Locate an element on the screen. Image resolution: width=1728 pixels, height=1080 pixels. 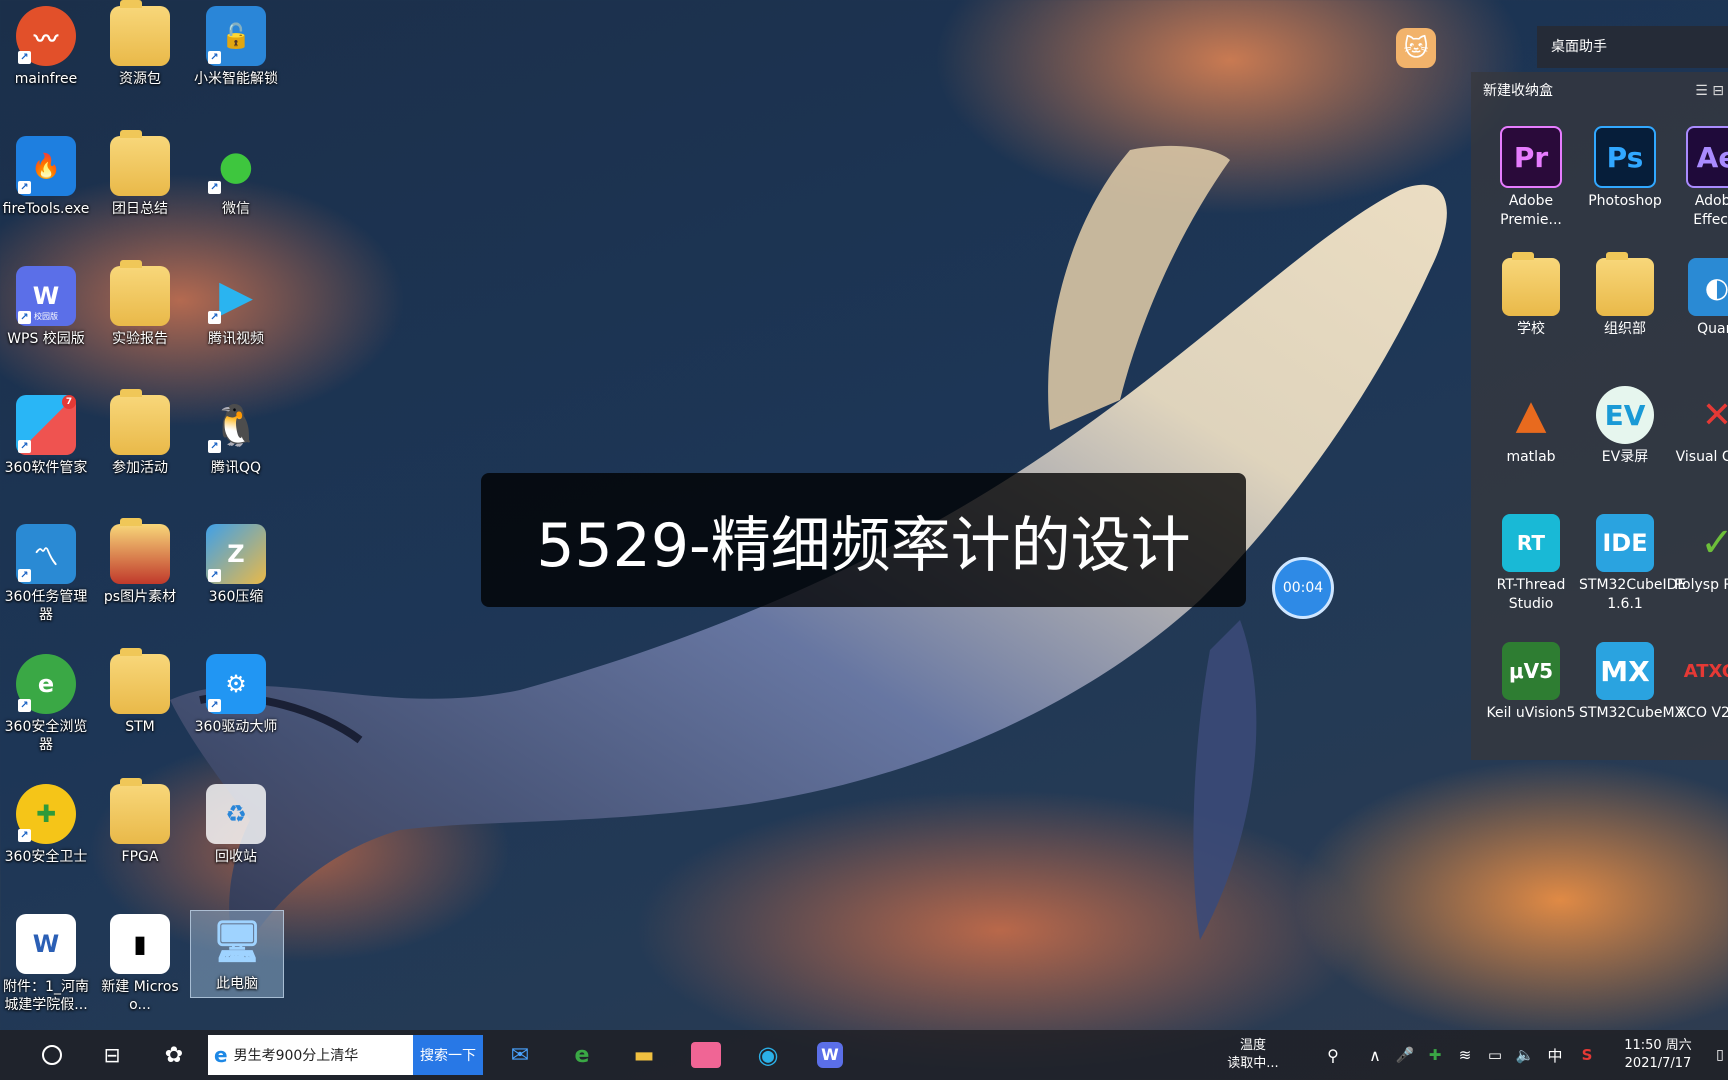
box-item-visual-c: ✕ Visual C 6.0 is located at coordinates (1699, 426).